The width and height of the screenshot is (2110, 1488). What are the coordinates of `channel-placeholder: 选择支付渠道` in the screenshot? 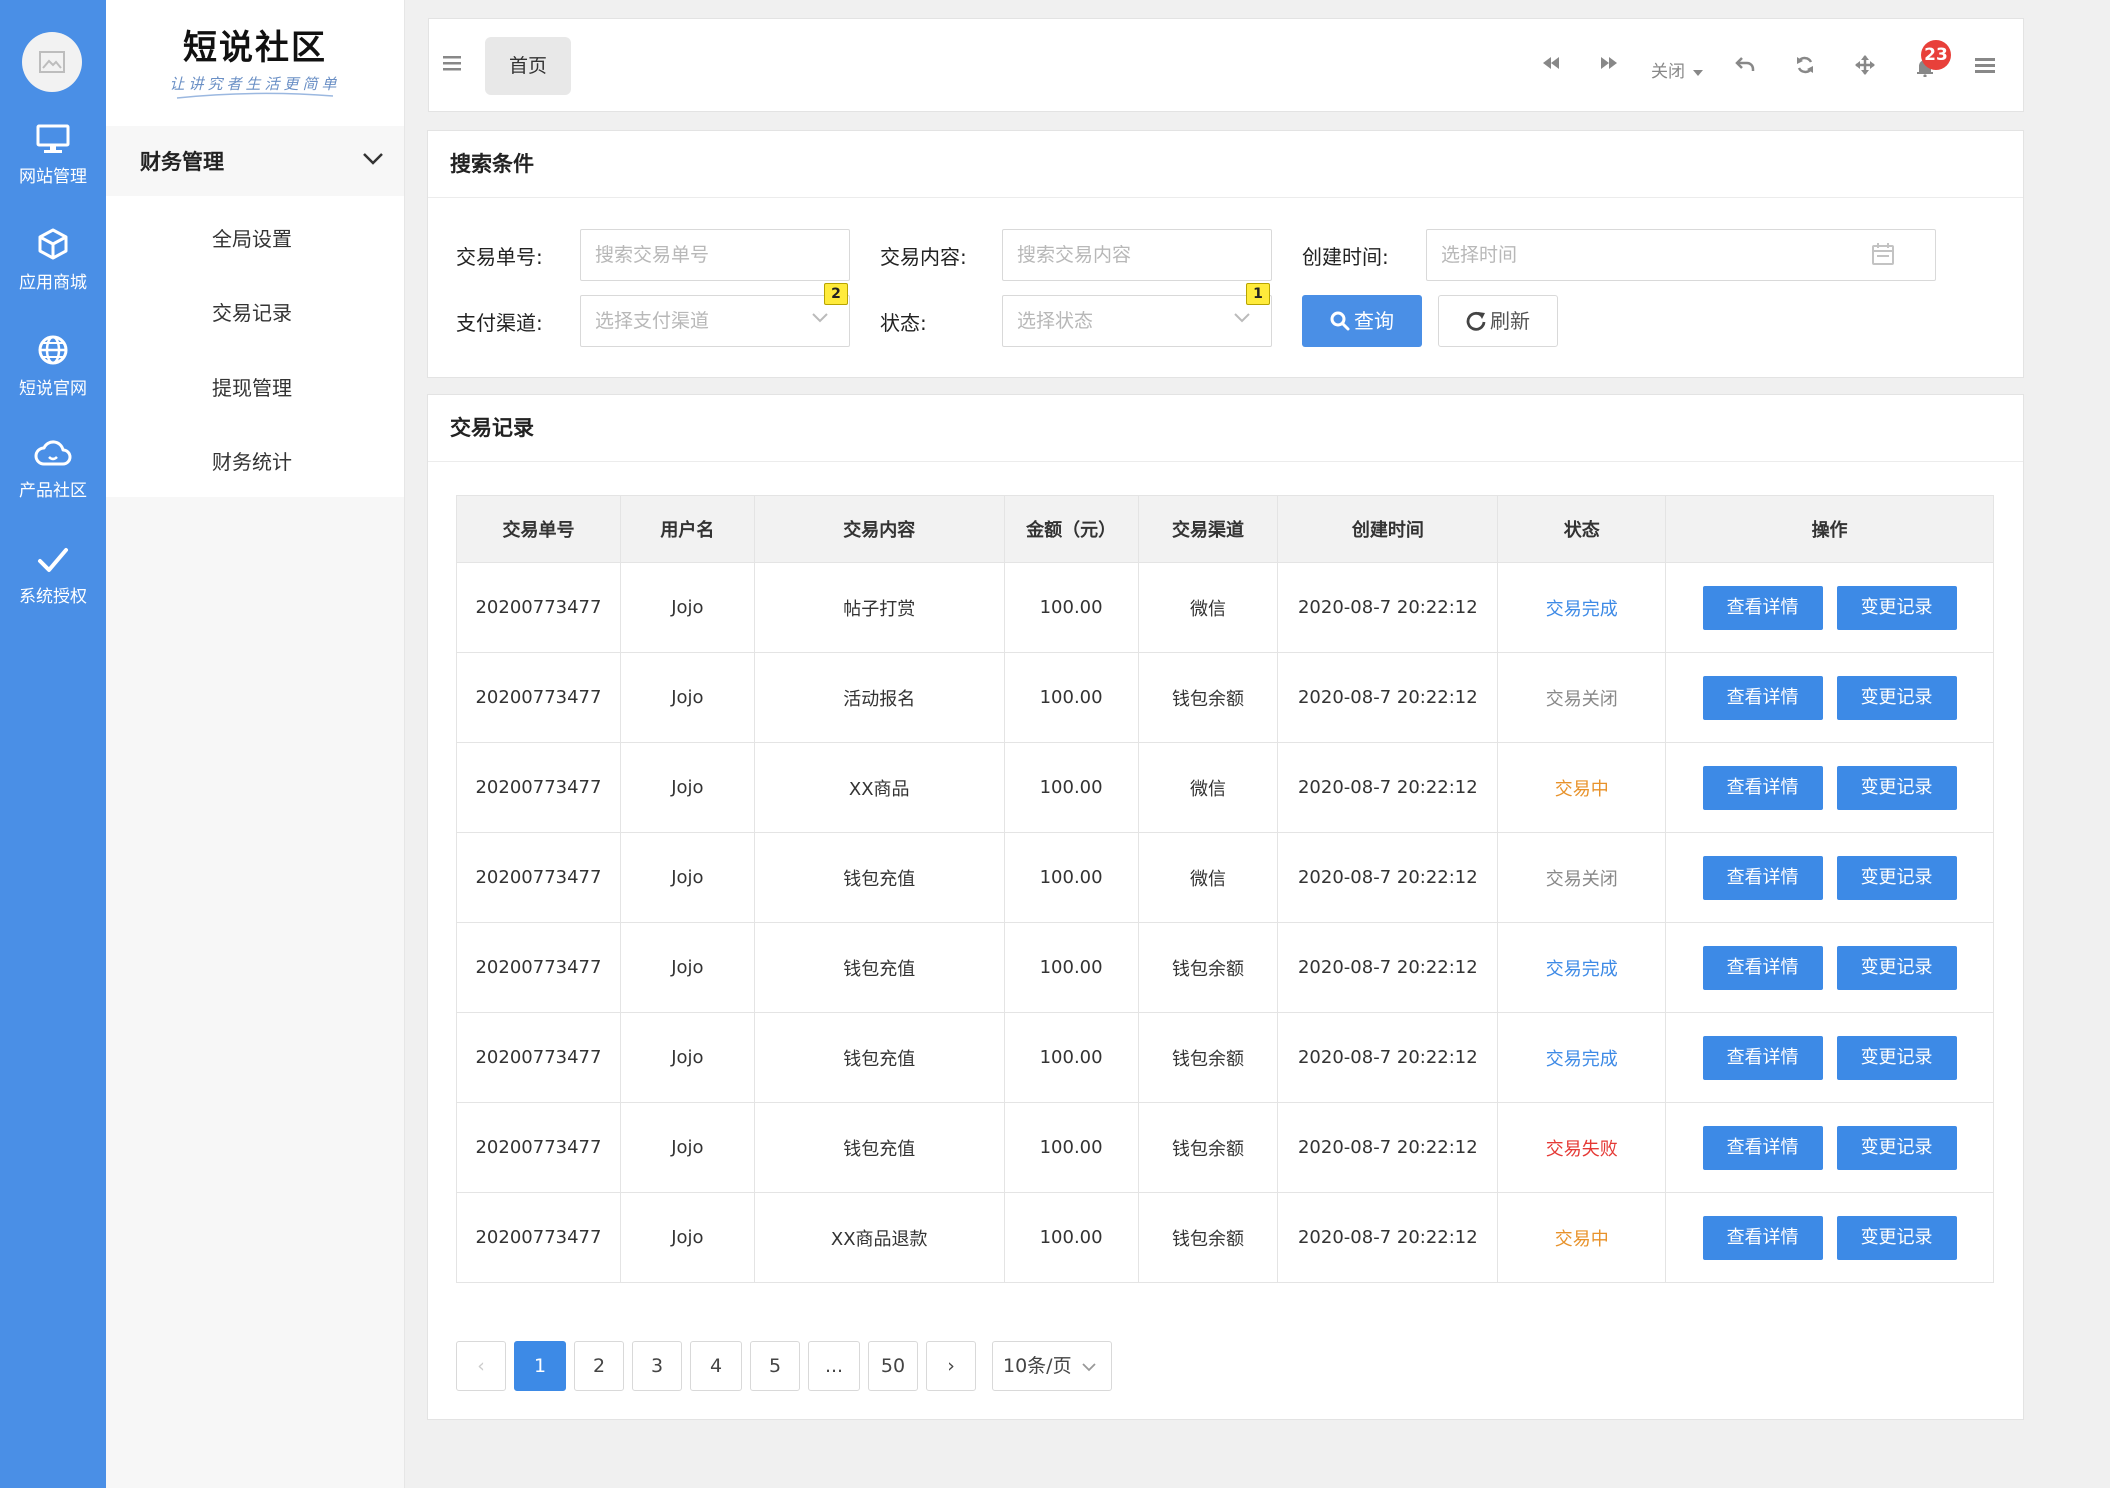 It's located at (652, 321).